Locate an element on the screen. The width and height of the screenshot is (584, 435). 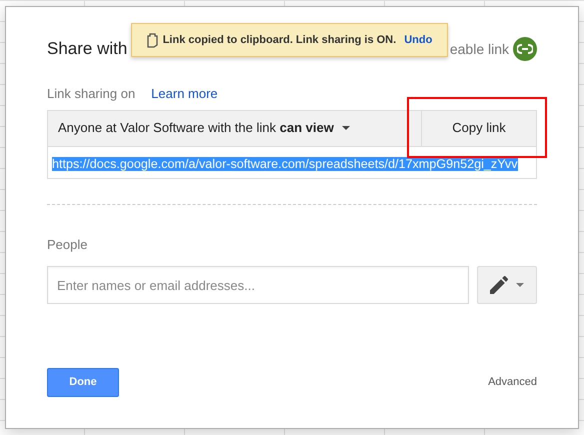
undo-link: Undo is located at coordinates (418, 40).